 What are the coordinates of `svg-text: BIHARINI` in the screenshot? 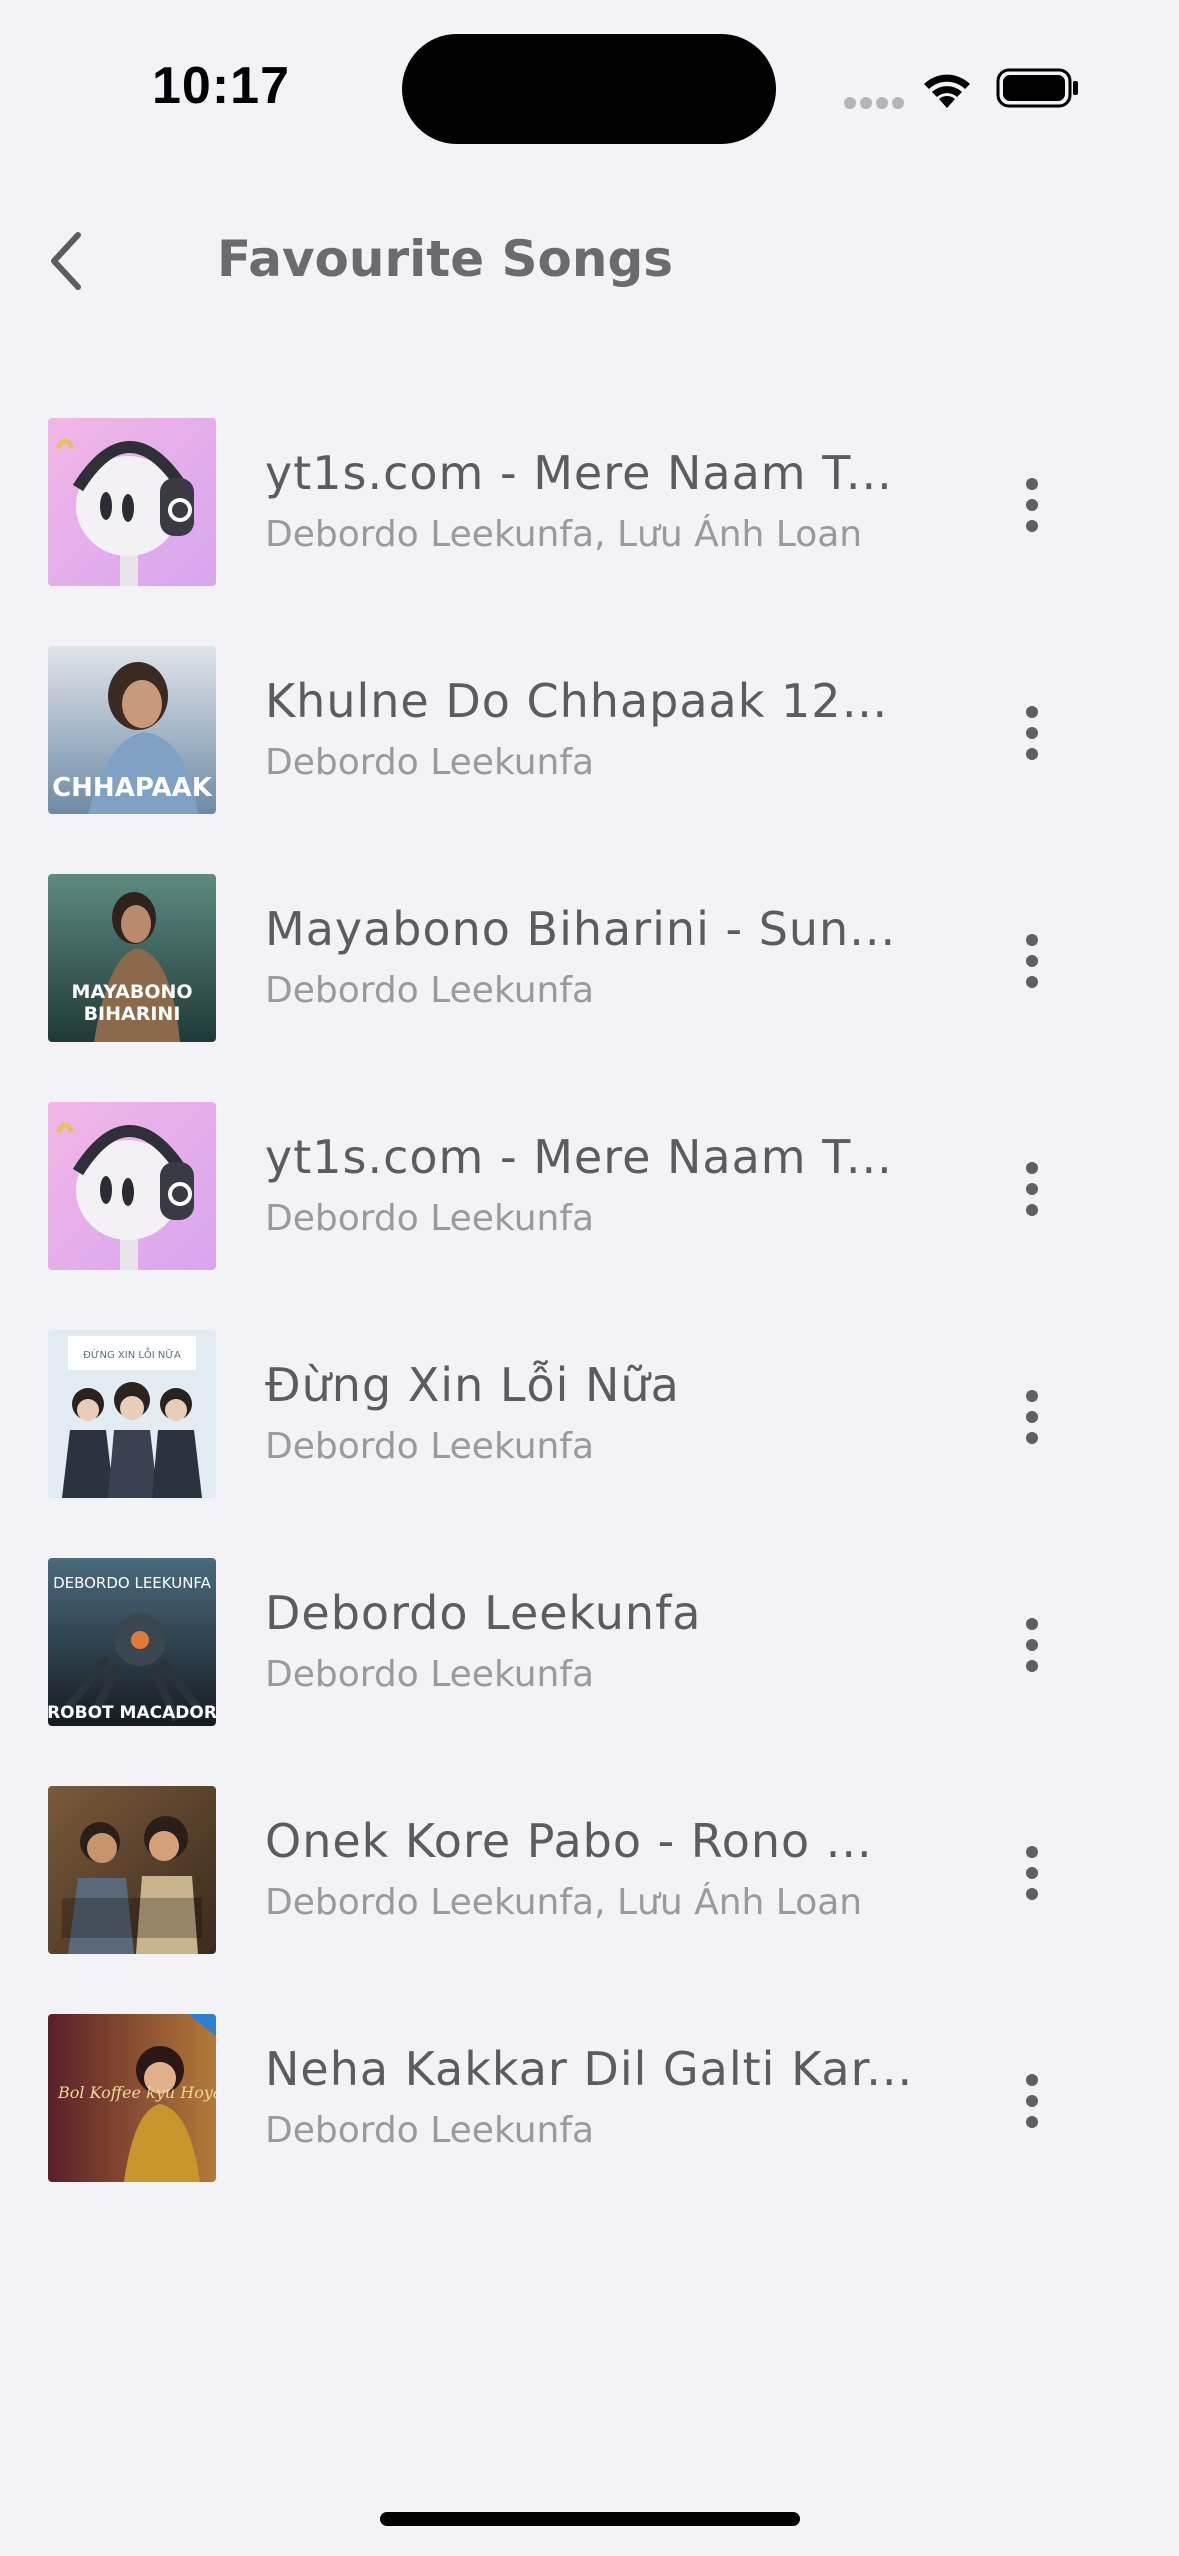 It's located at (132, 1014).